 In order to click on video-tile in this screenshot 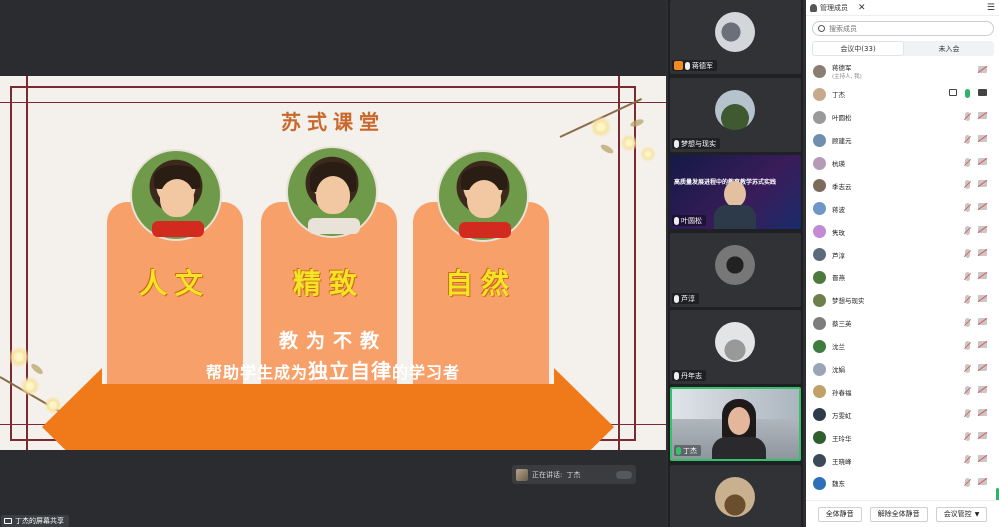, I will do `click(735, 496)`.